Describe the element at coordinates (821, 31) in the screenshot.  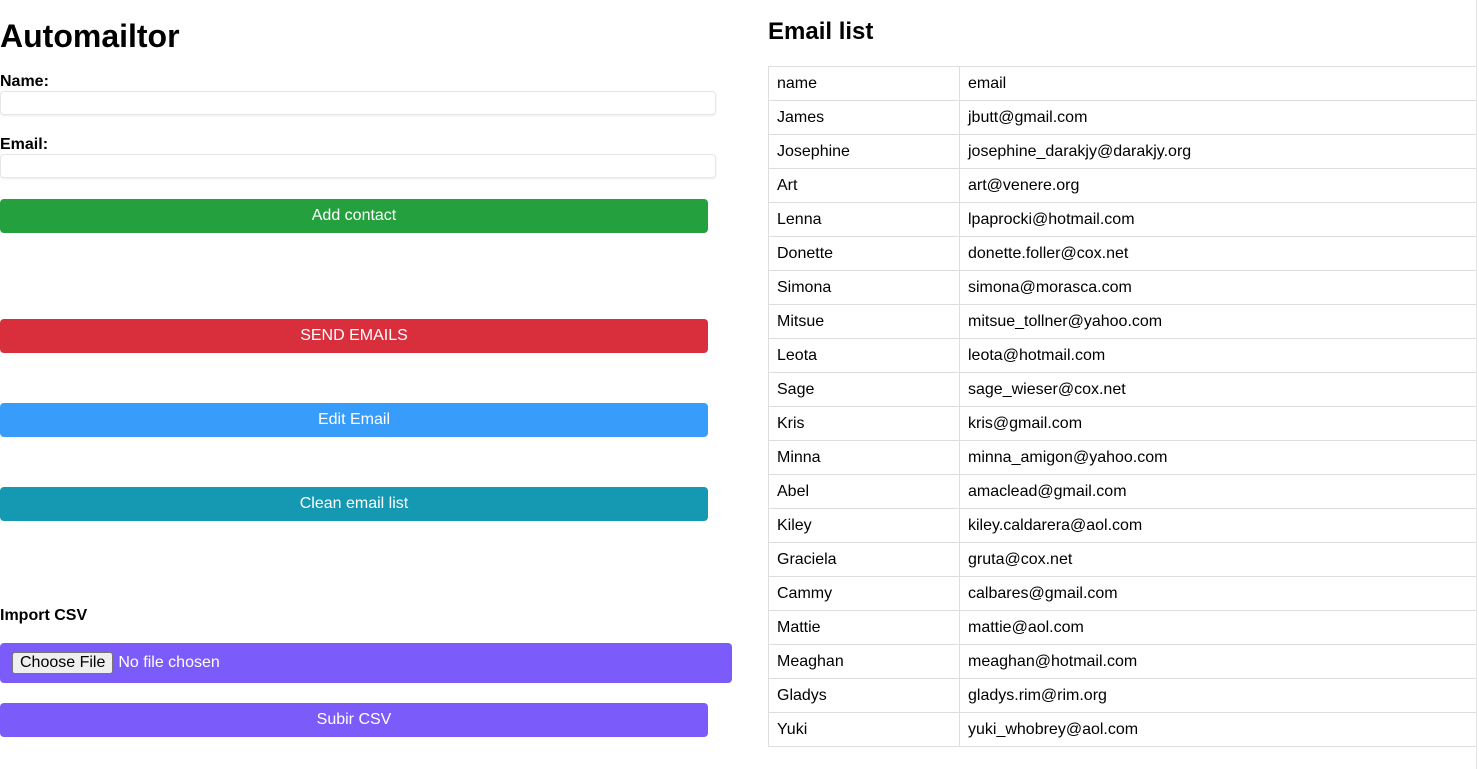
I see `email-list-title: Email list` at that location.